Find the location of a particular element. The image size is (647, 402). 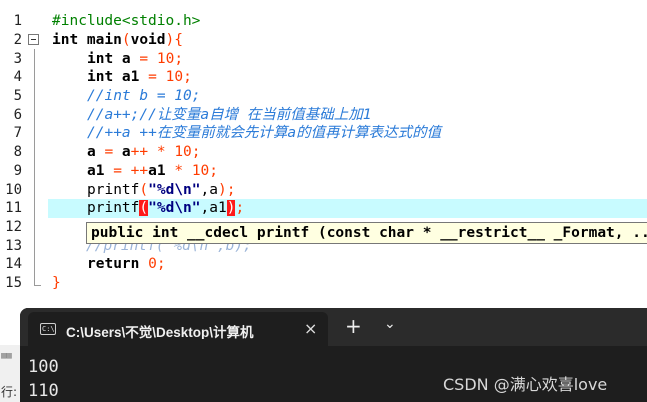

line-number: 2 is located at coordinates (17, 40).